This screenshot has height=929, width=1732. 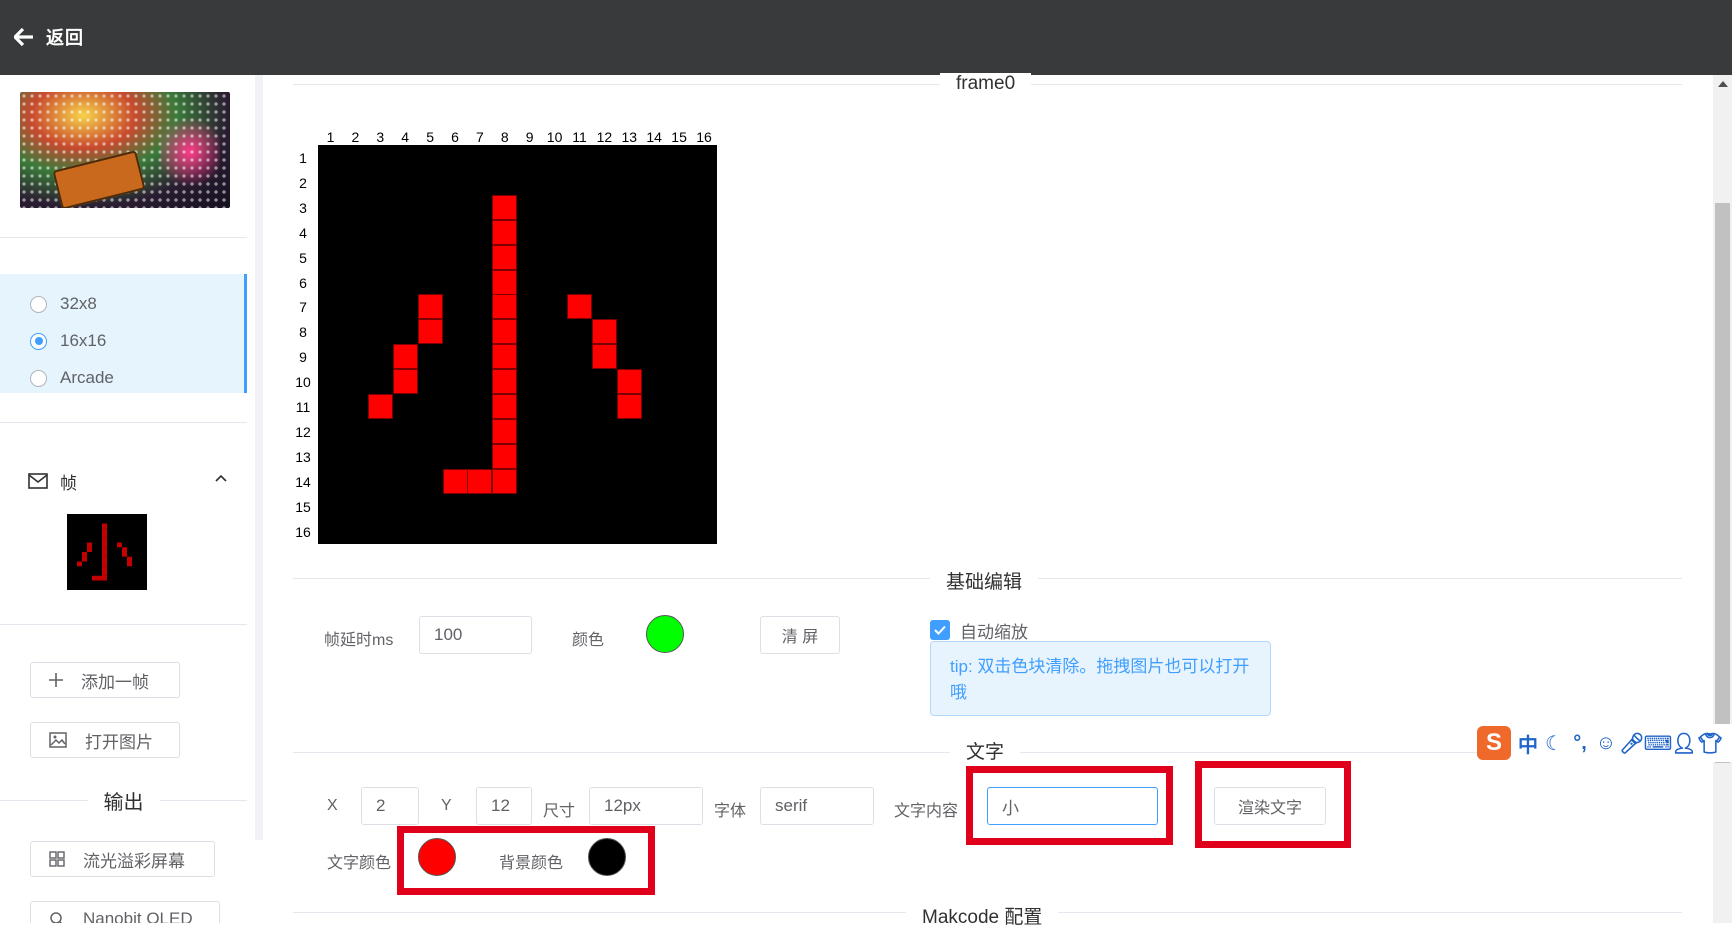 What do you see at coordinates (303, 257) in the screenshot?
I see `row-number: 5` at bounding box center [303, 257].